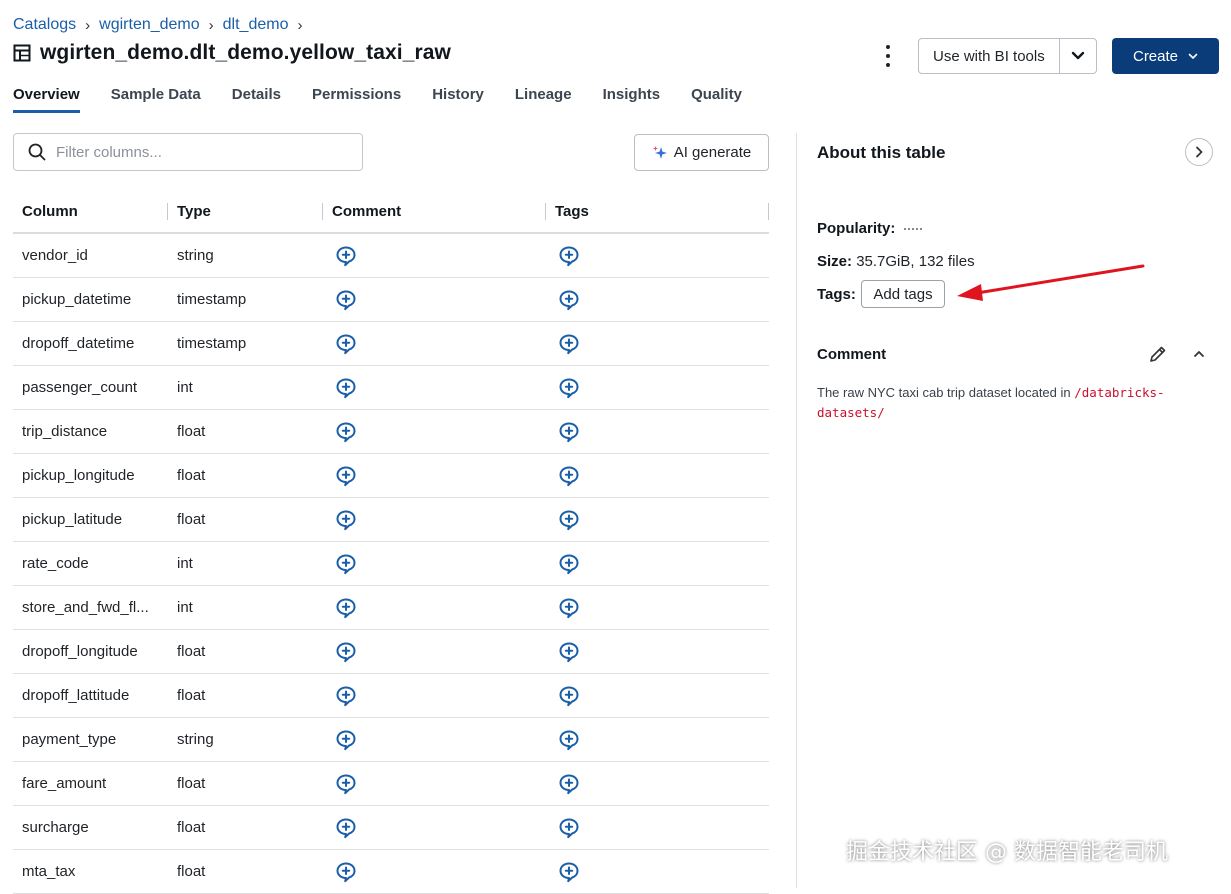  Describe the element at coordinates (78, 343) in the screenshot. I see `column-name: dropoff_datetime` at that location.